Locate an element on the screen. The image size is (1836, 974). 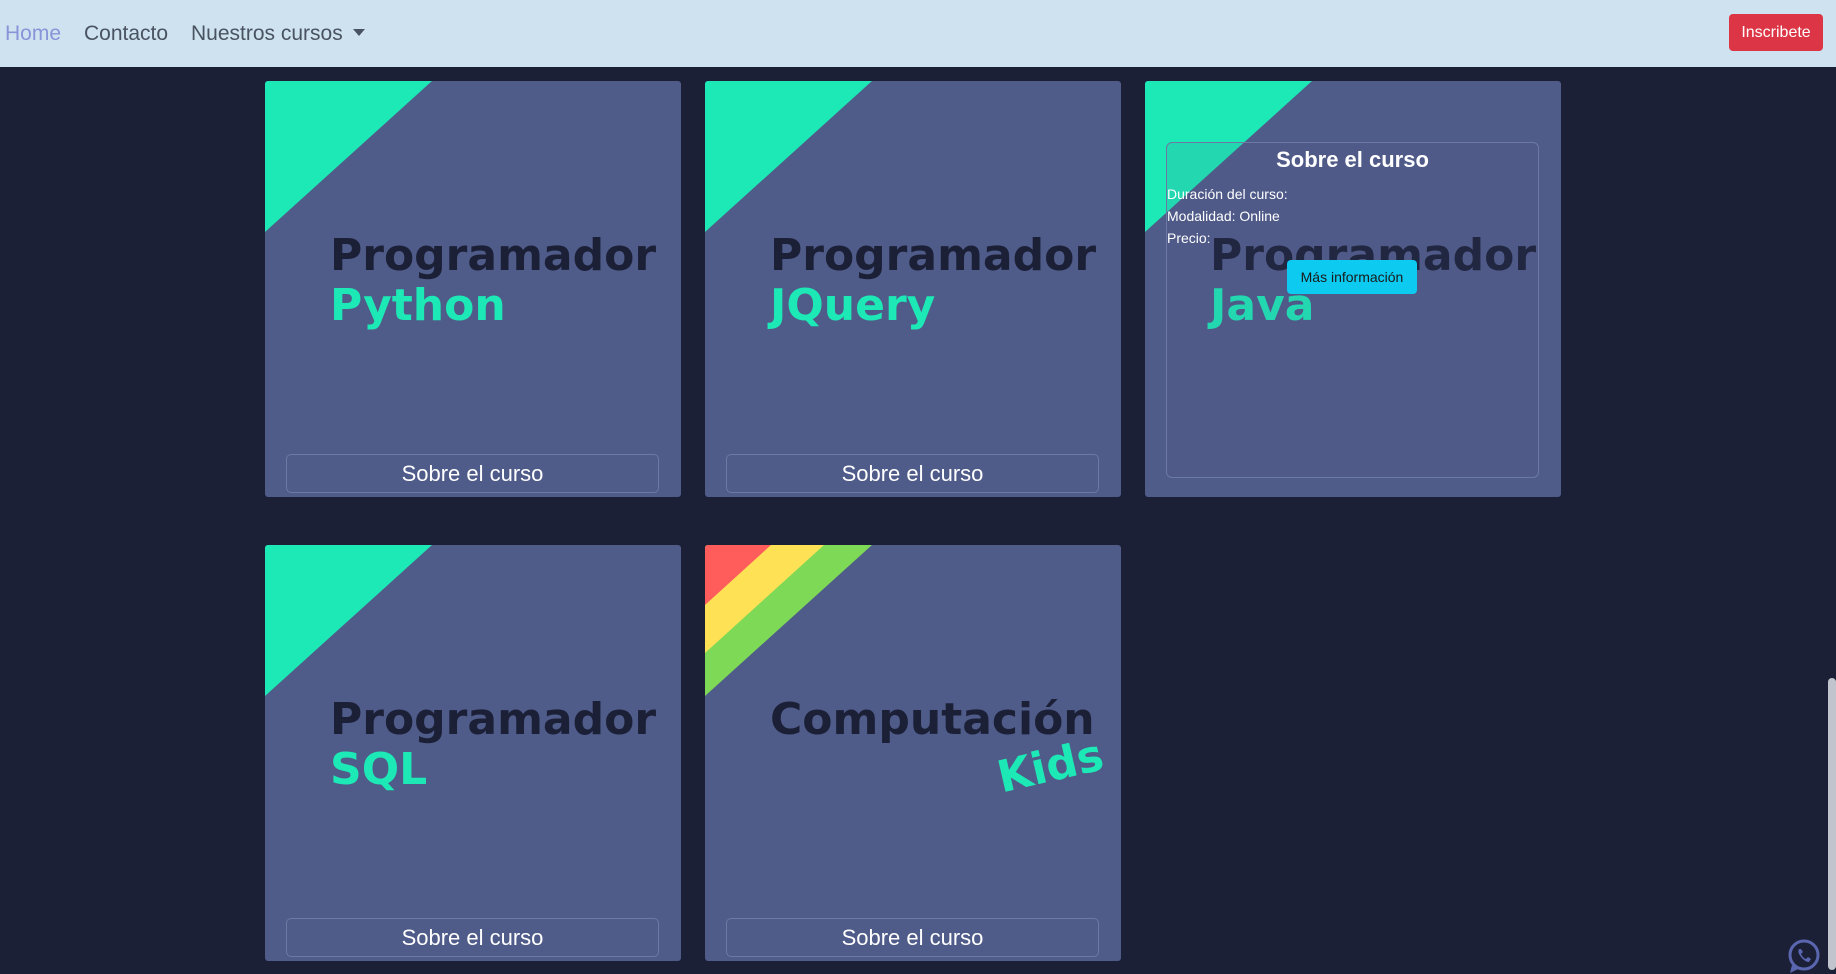
card-title-sub: JQuery is located at coordinates (853, 305).